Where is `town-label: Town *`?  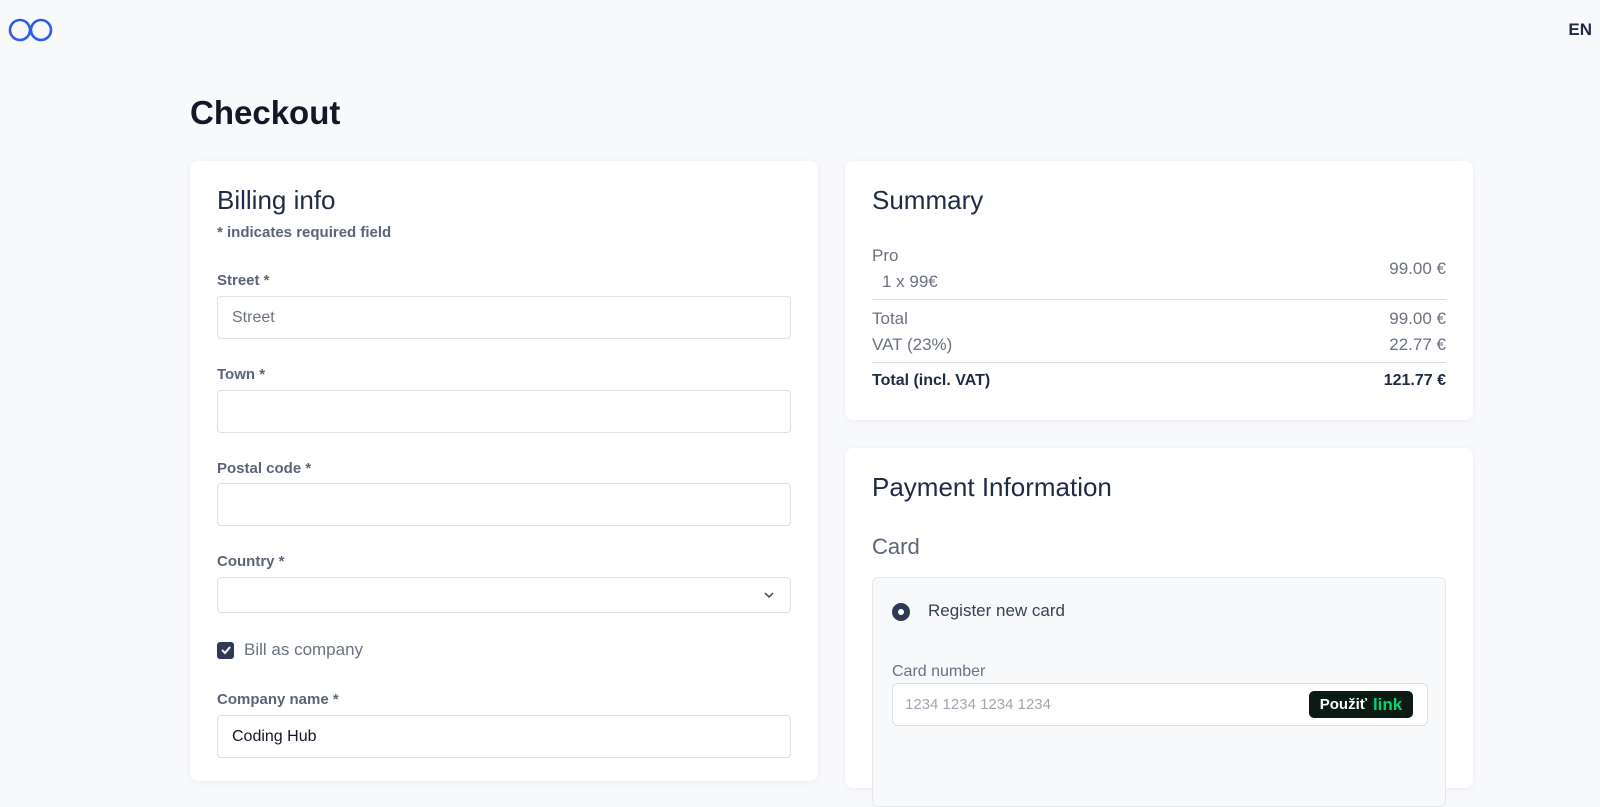
town-label: Town * is located at coordinates (241, 374).